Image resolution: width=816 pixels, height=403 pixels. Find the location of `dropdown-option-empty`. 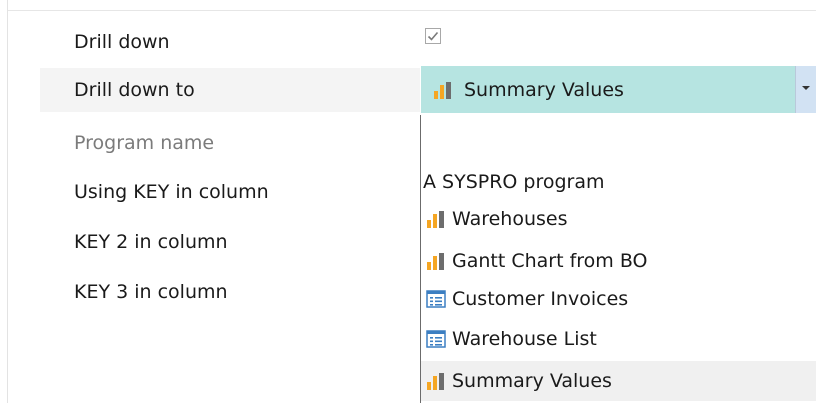

dropdown-option-empty is located at coordinates (618, 137).